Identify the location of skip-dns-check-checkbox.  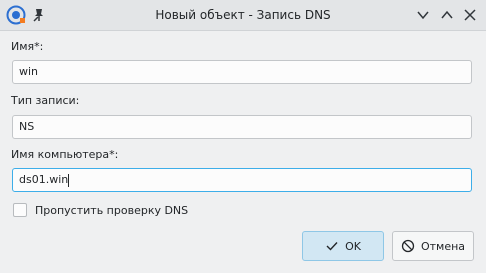
(20, 210).